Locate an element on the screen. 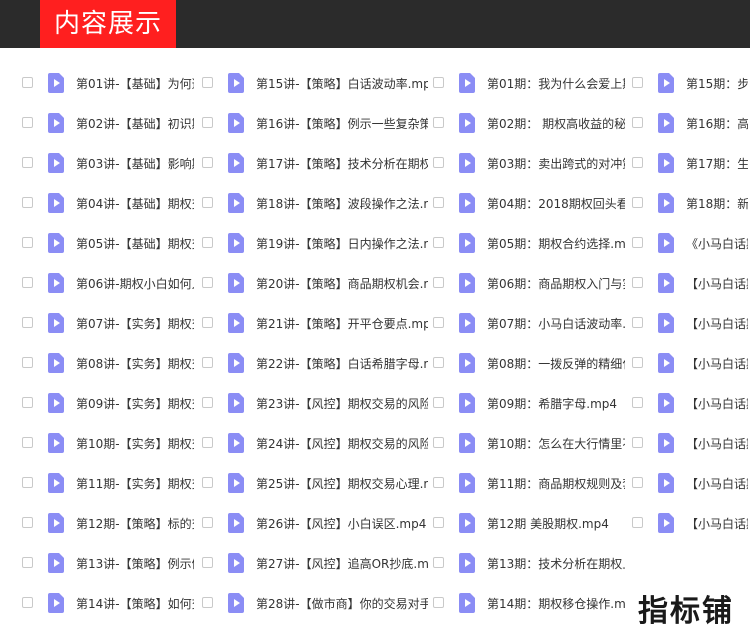  file-name: 第24讲-【风控】期权交易的风险2 is located at coordinates (342, 444).